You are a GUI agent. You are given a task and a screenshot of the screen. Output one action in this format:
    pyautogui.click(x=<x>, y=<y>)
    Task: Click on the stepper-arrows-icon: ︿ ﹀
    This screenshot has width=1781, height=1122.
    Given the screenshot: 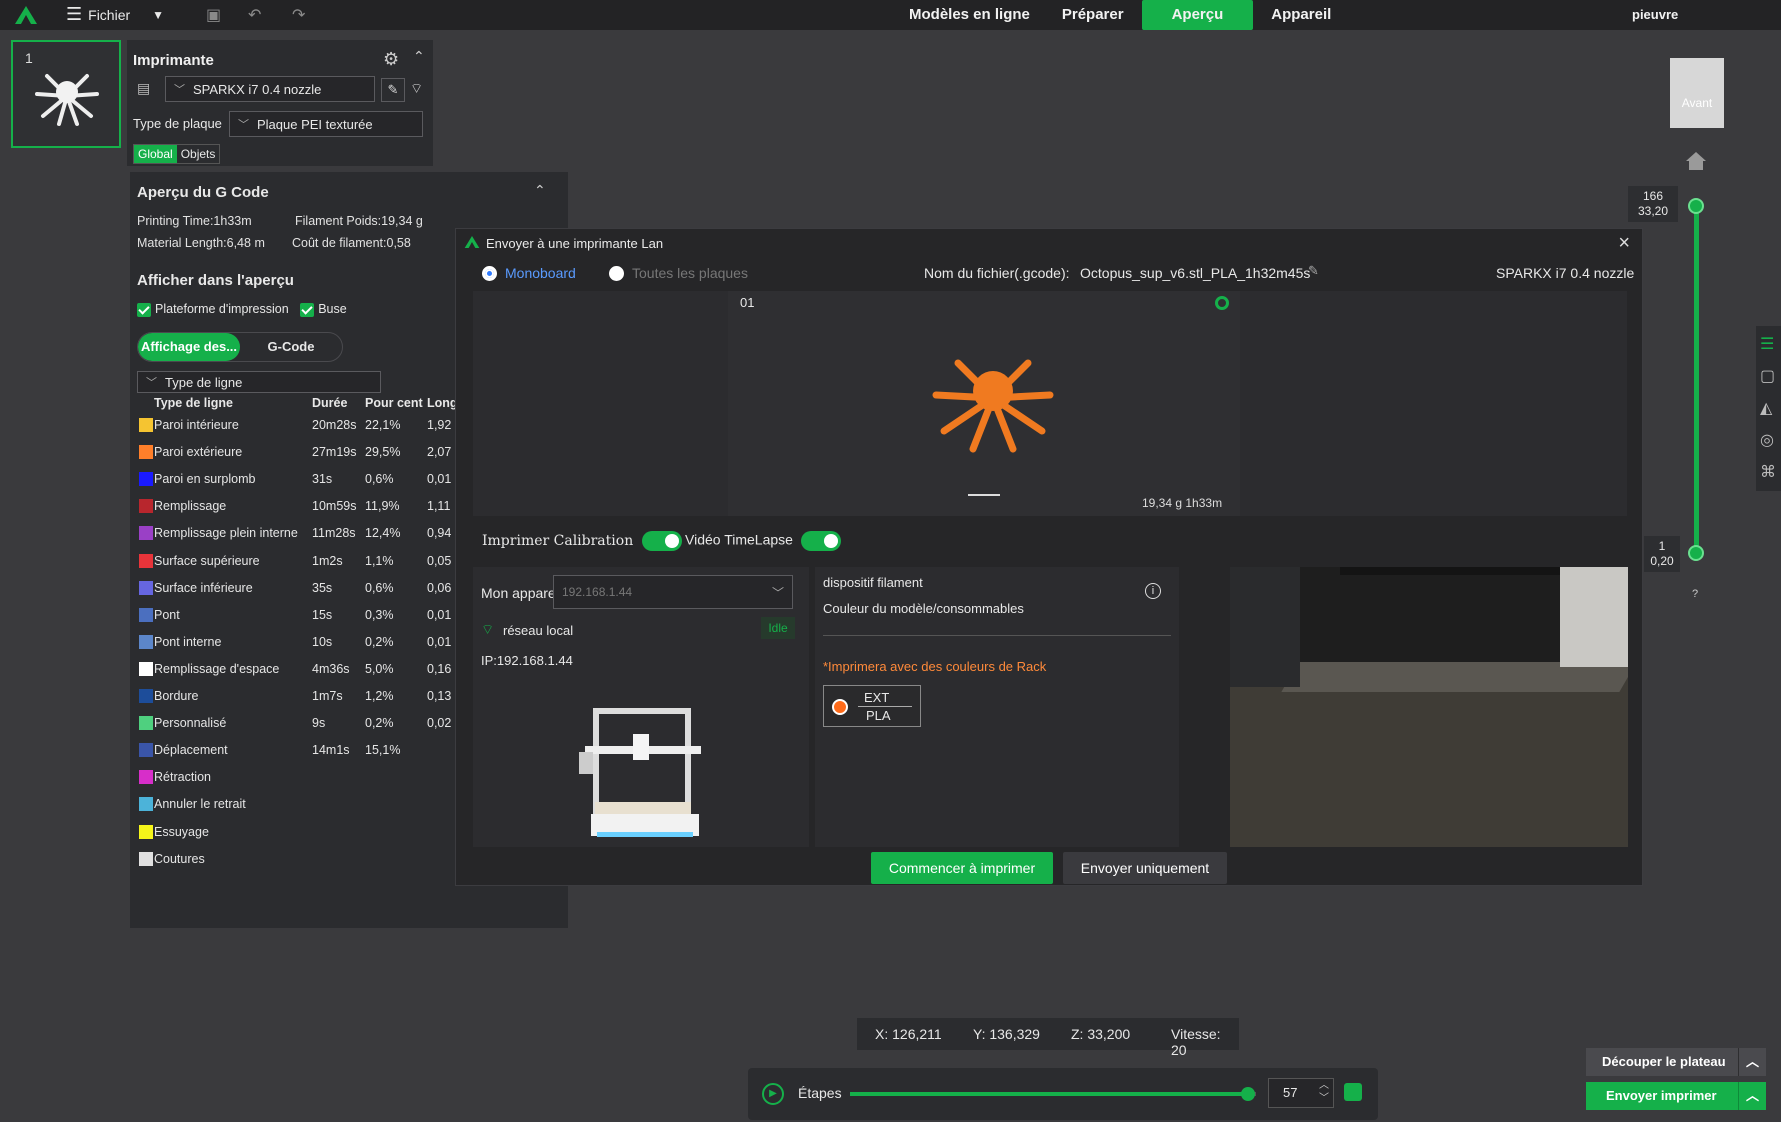 What is the action you would take?
    pyautogui.click(x=1324, y=1092)
    